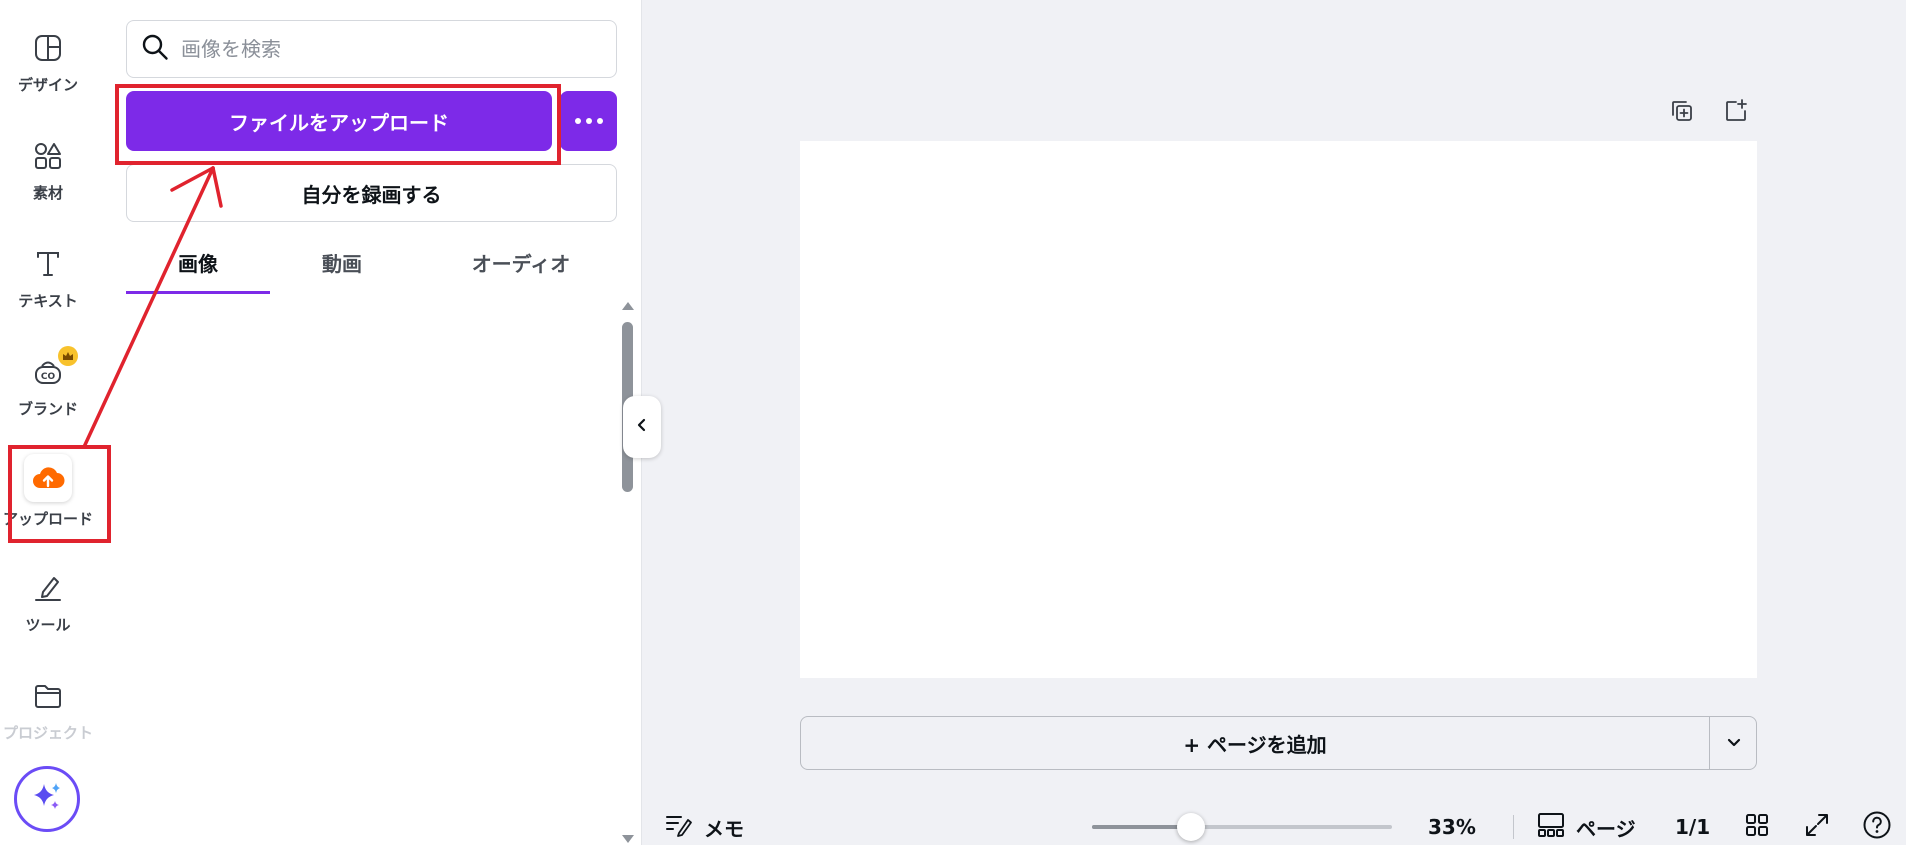  I want to click on sparkle-icon, so click(47, 799).